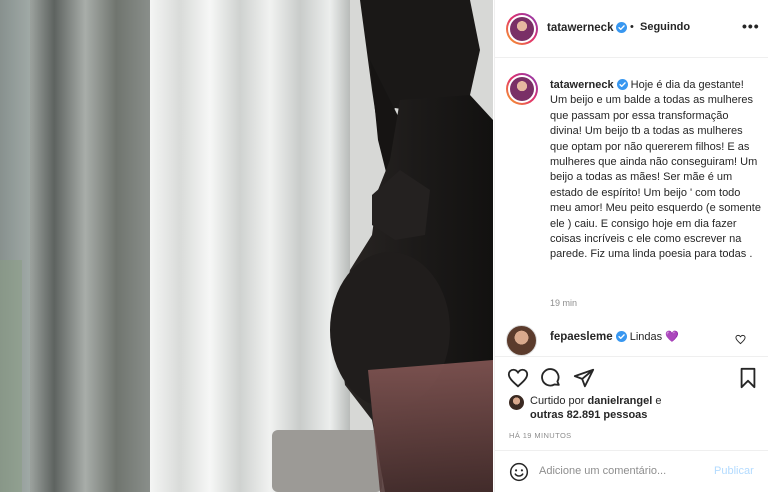 Image resolution: width=768 pixels, height=492 pixels. I want to click on commenter-avatar, so click(521, 340).